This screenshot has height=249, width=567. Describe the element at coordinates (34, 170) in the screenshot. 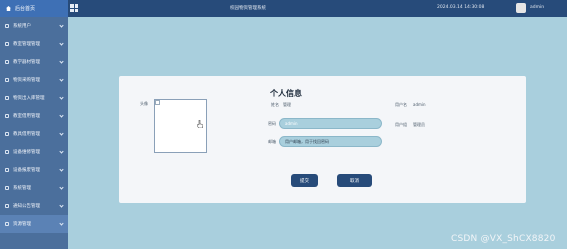

I see `sidebar-item-scrap: 设备报废管理` at that location.